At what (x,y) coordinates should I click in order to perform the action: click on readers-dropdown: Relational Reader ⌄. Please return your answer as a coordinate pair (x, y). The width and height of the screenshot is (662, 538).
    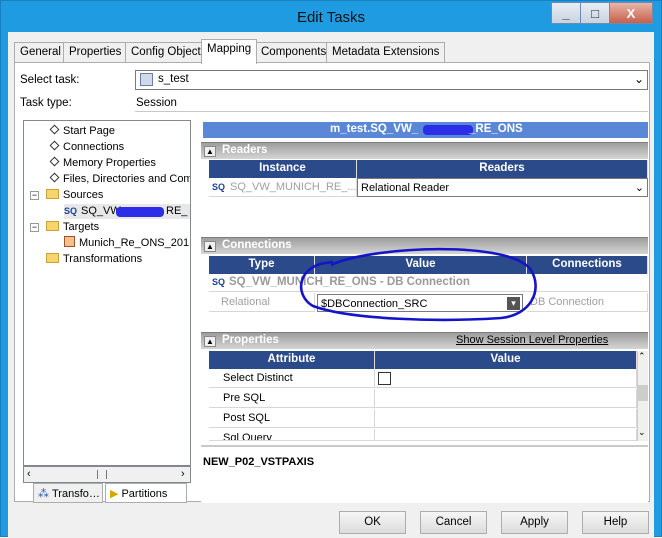
    Looking at the image, I should click on (502, 187).